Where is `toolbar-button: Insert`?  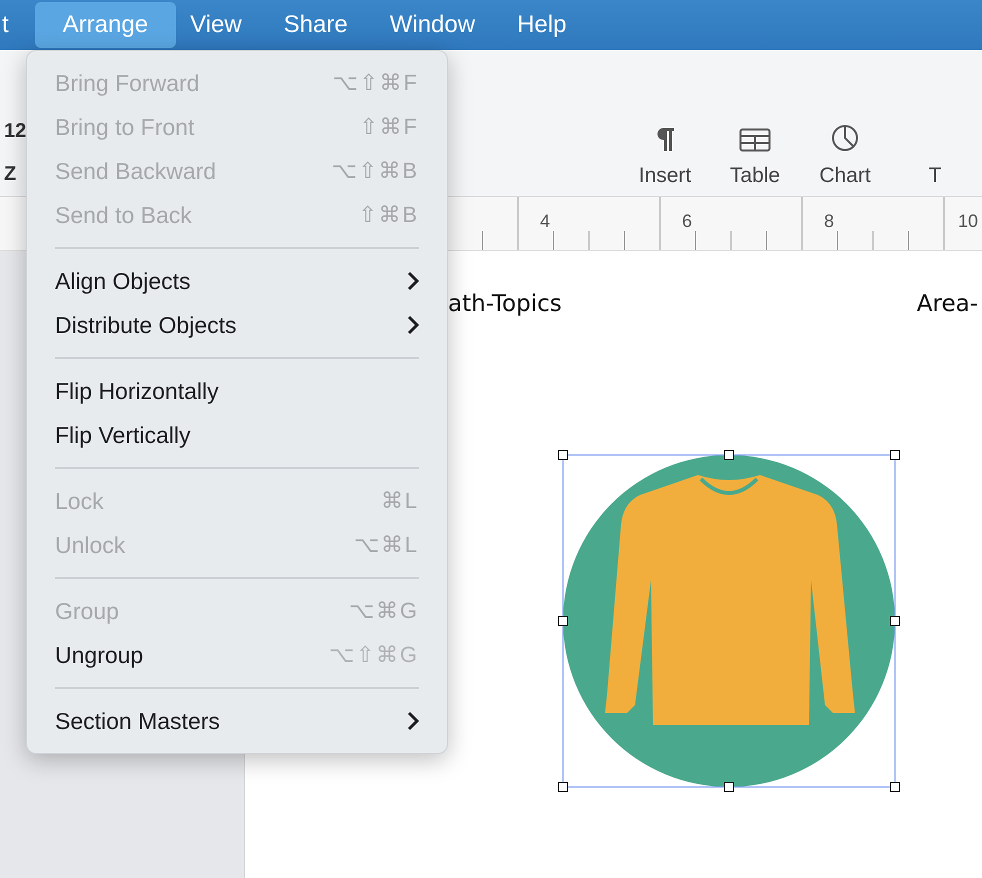
toolbar-button: Insert is located at coordinates (665, 157).